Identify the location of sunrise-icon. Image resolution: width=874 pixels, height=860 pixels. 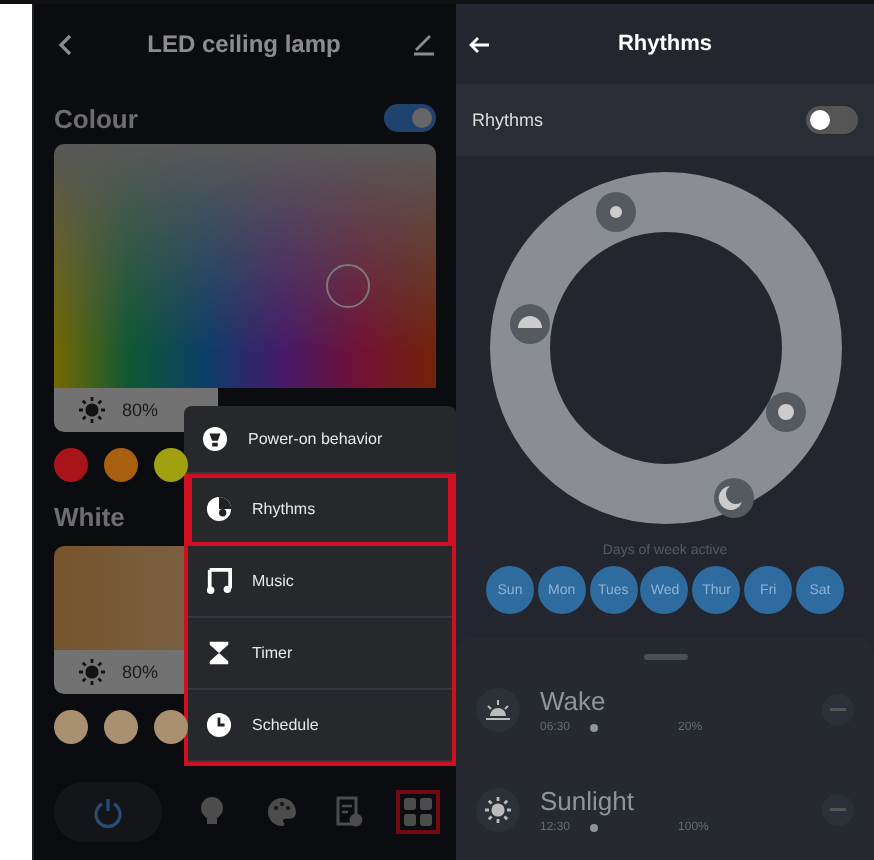
(498, 710).